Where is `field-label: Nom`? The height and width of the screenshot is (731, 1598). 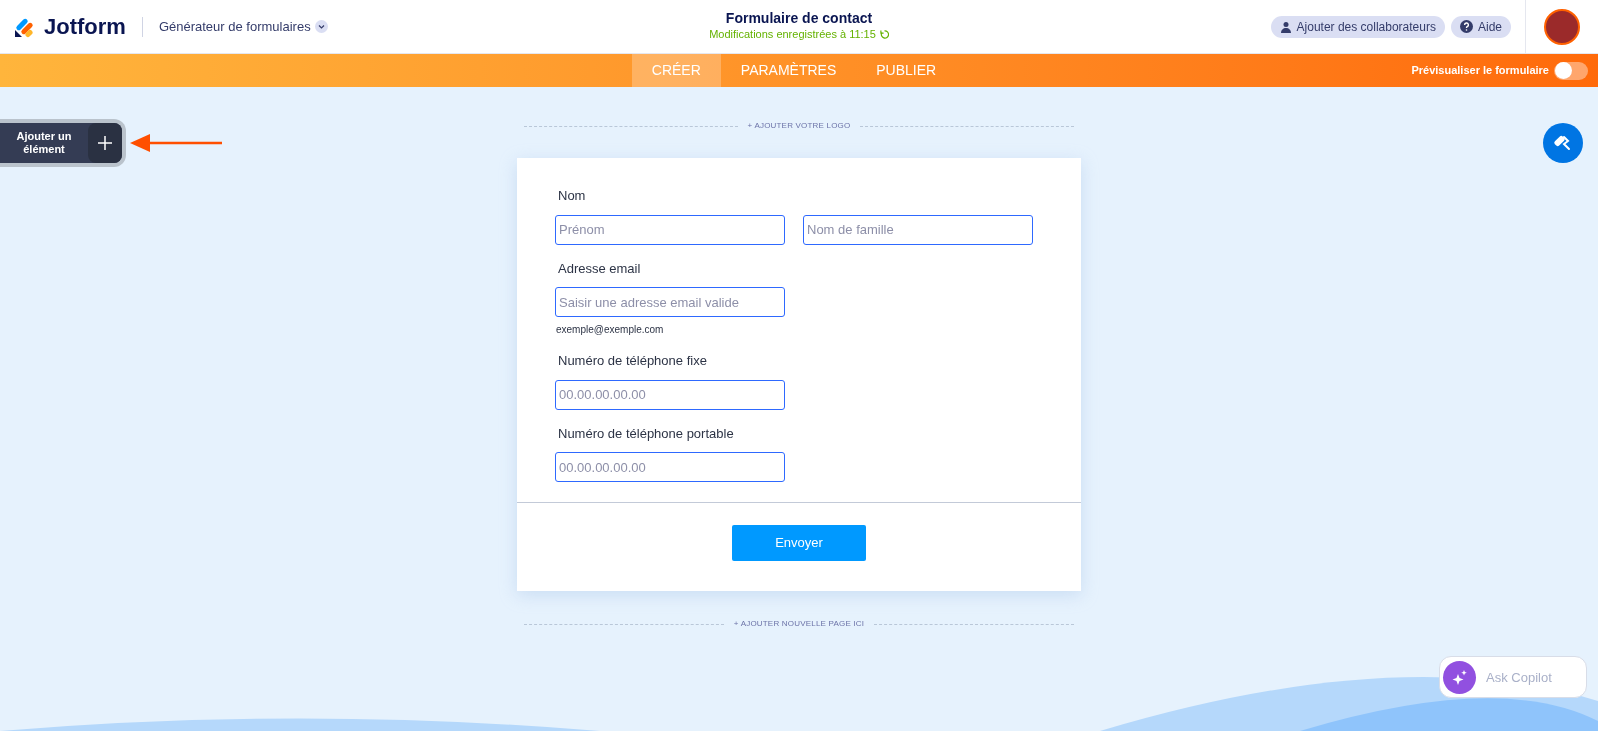 field-label: Nom is located at coordinates (572, 196).